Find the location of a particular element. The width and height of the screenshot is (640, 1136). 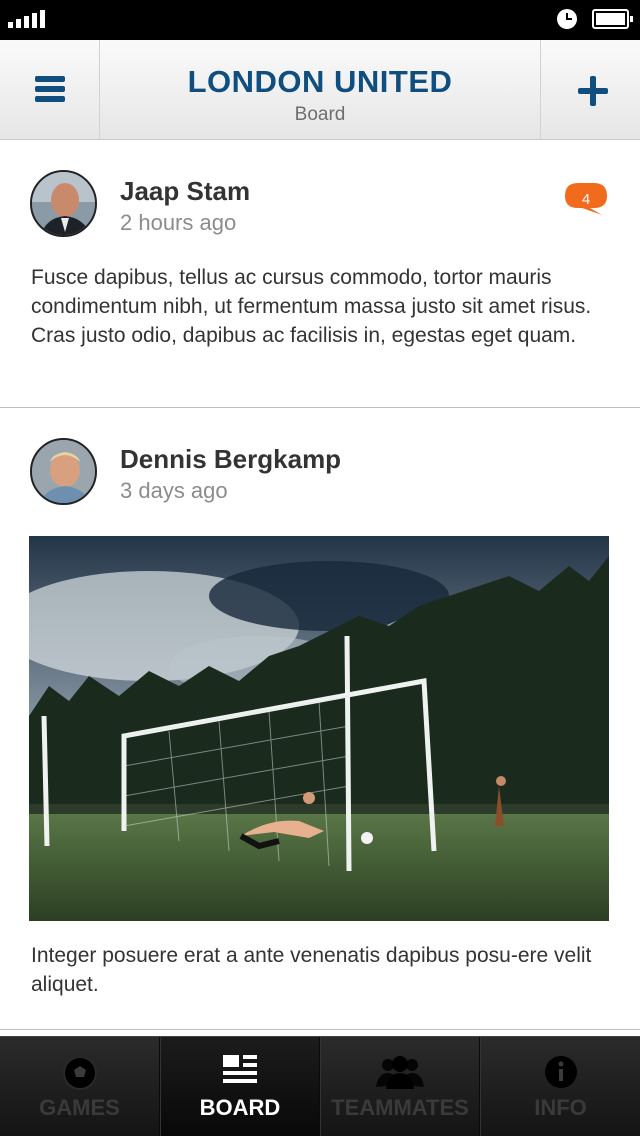

menu-button is located at coordinates (50, 89).